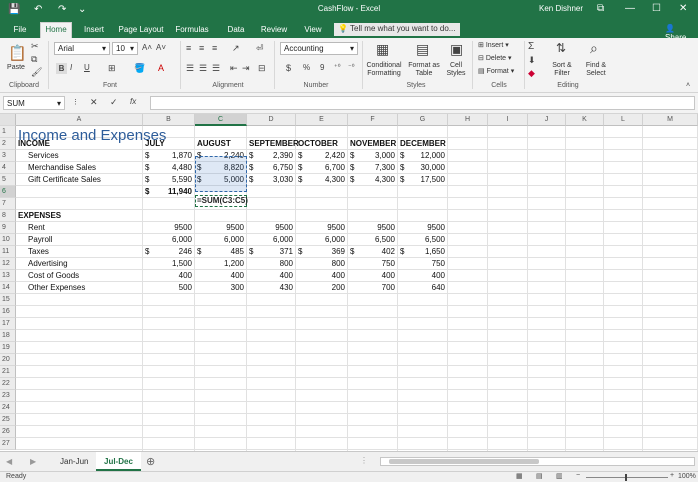  Describe the element at coordinates (562, 70) in the screenshot. I see `sort-filter-button: Sort & Filter` at that location.